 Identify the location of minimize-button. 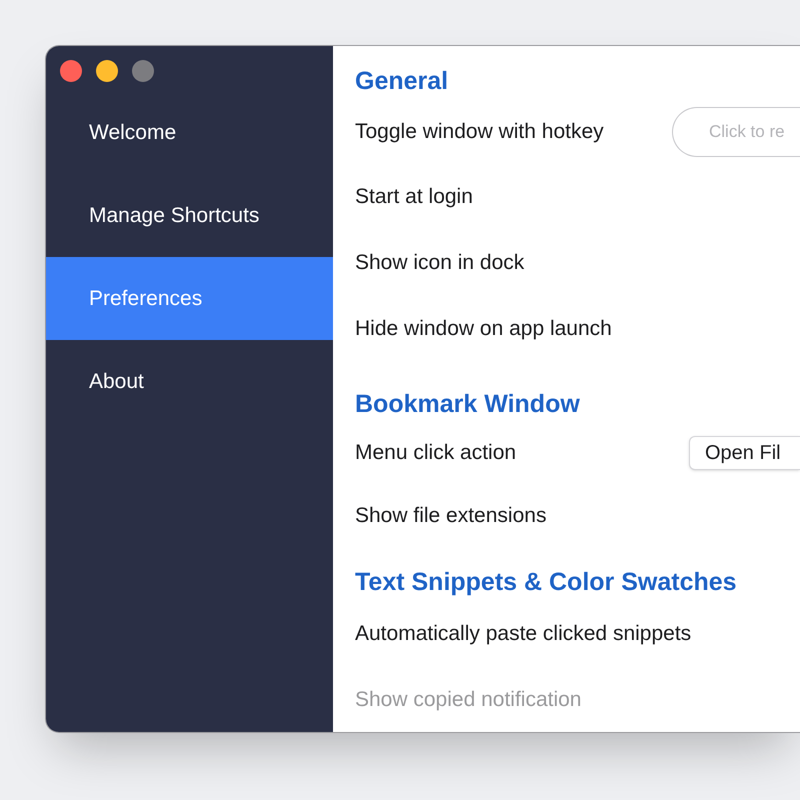
(107, 71).